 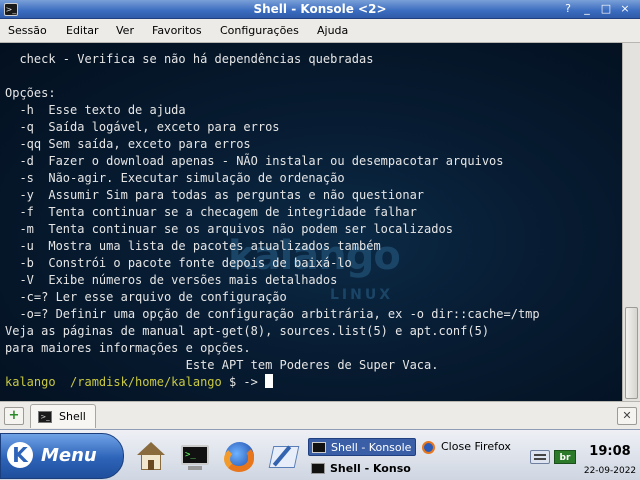 What do you see at coordinates (610, 451) in the screenshot?
I see `clock: 19:08` at bounding box center [610, 451].